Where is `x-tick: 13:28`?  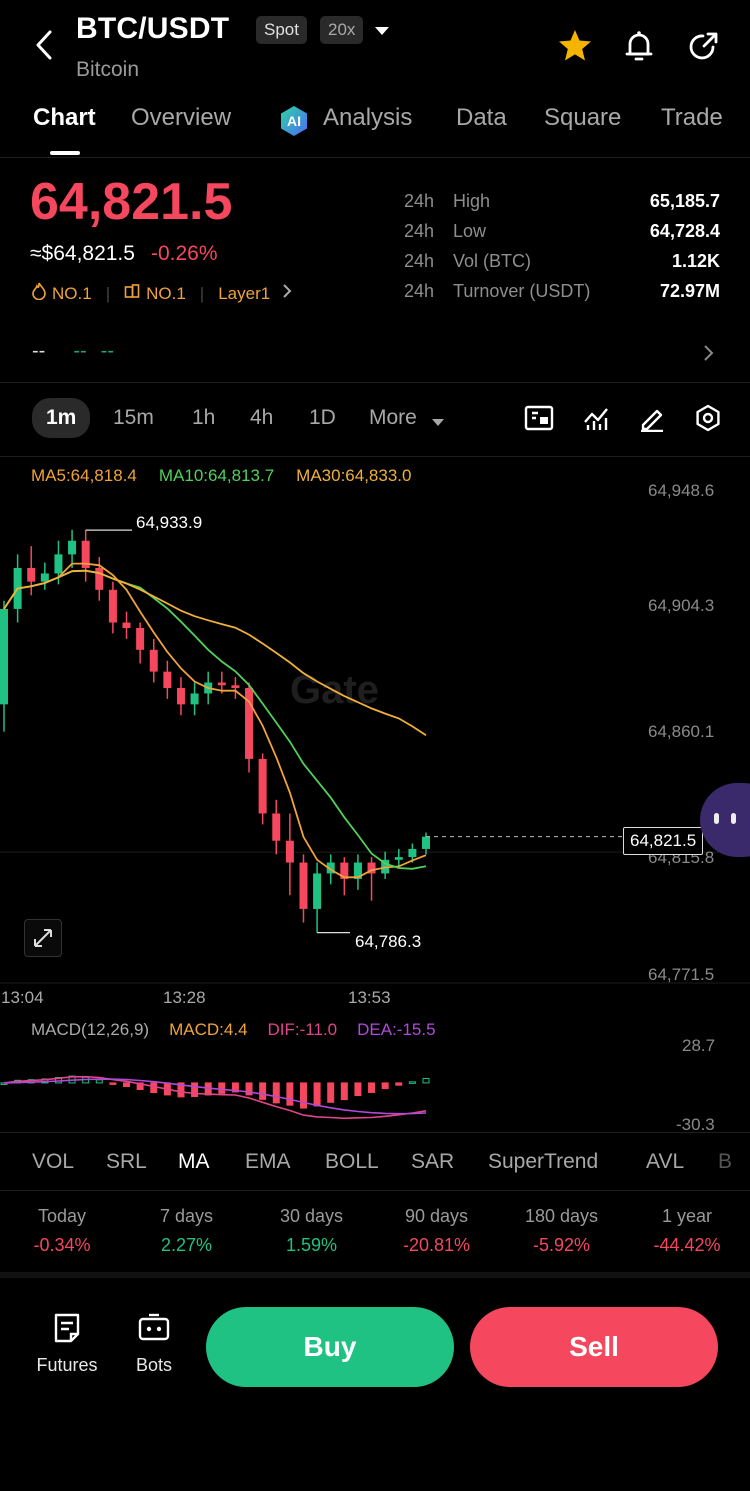 x-tick: 13:28 is located at coordinates (184, 997).